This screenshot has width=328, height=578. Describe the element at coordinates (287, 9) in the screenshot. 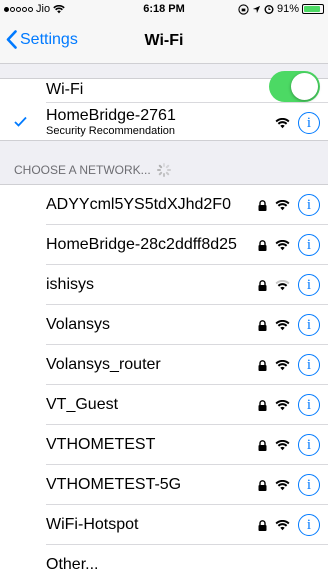

I see `battery-percent: 91%` at that location.